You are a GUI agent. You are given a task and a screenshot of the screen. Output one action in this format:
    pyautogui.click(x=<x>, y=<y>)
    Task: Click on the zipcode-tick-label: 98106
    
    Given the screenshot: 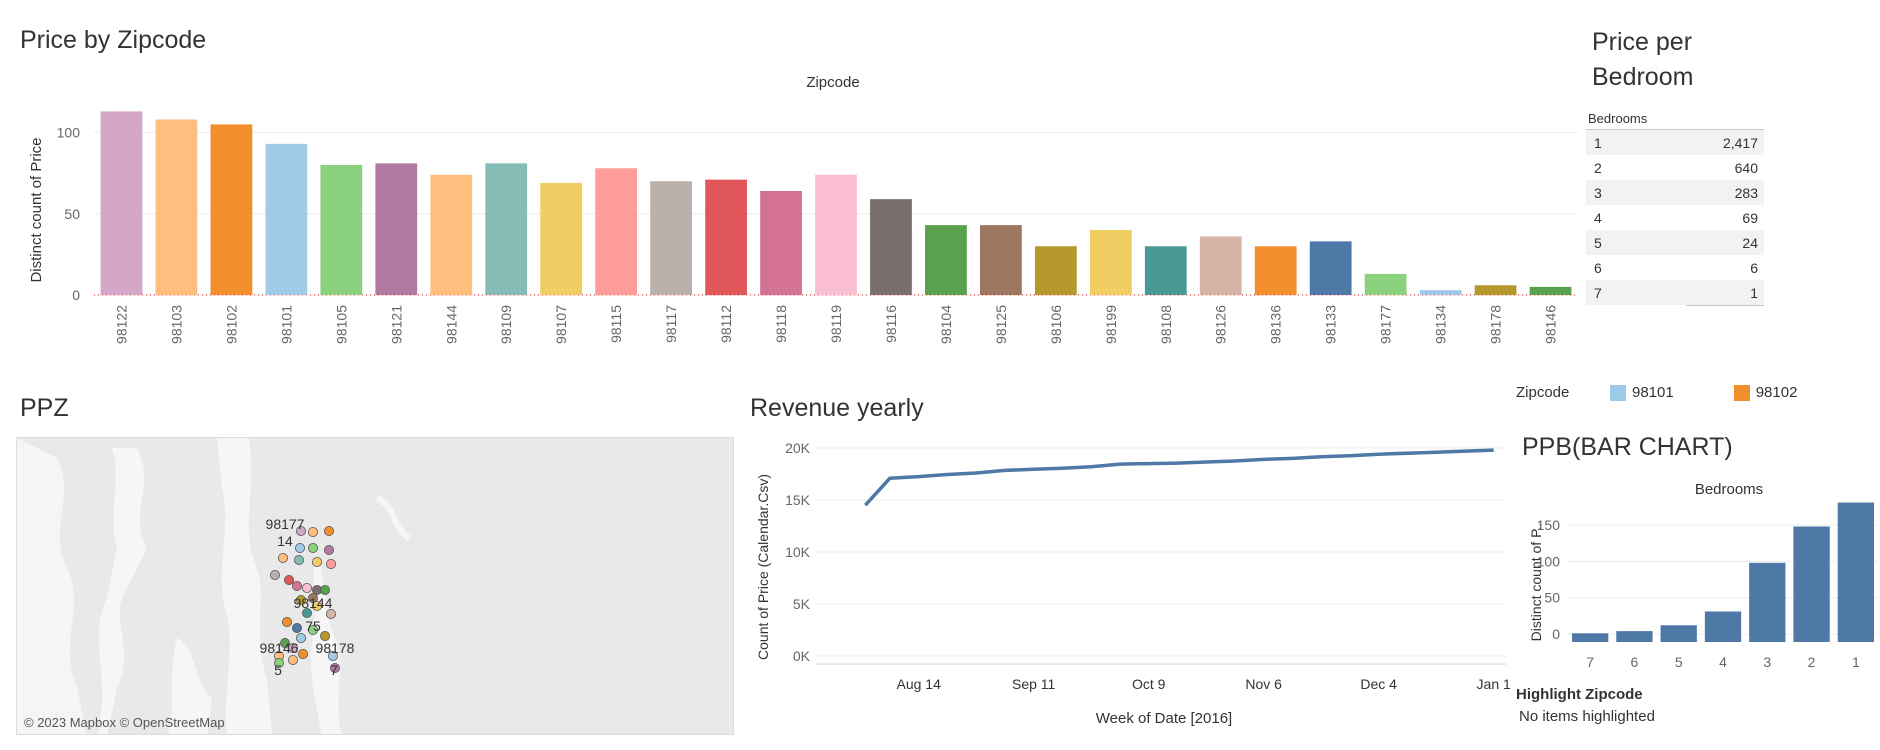 What is the action you would take?
    pyautogui.click(x=1056, y=324)
    